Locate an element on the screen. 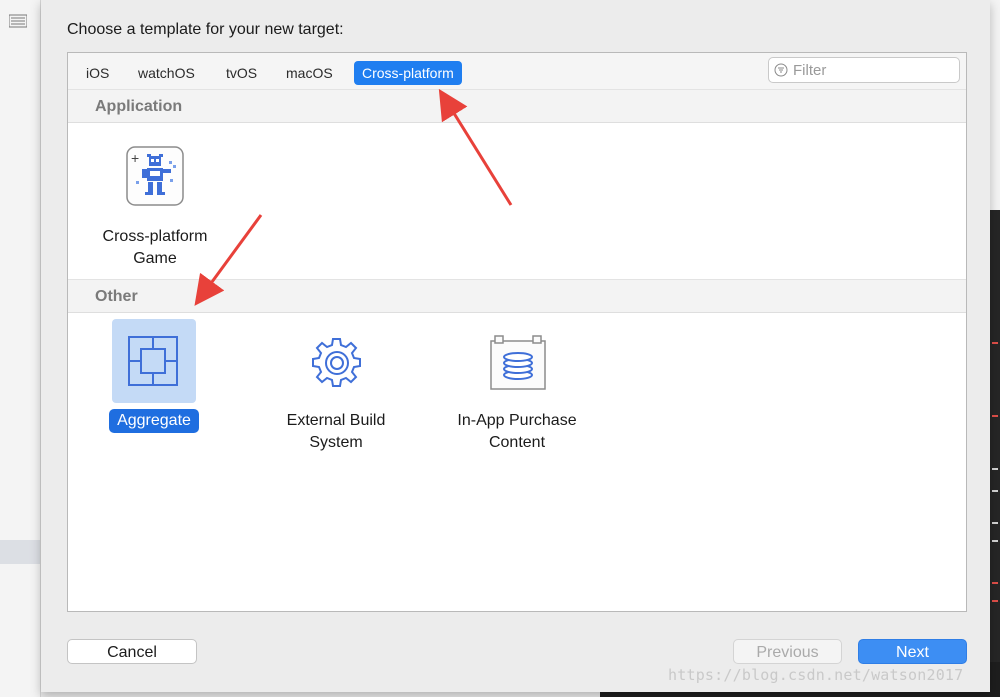  background-editor-edge is located at coordinates (994, 348).